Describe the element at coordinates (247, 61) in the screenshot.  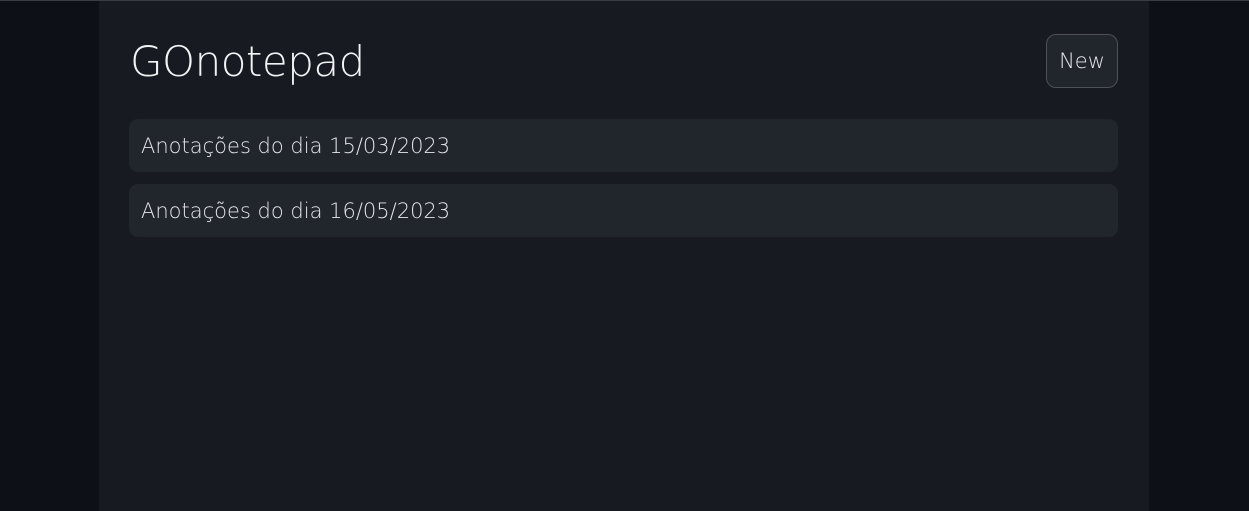
I see `app-title: GOnotepad` at that location.